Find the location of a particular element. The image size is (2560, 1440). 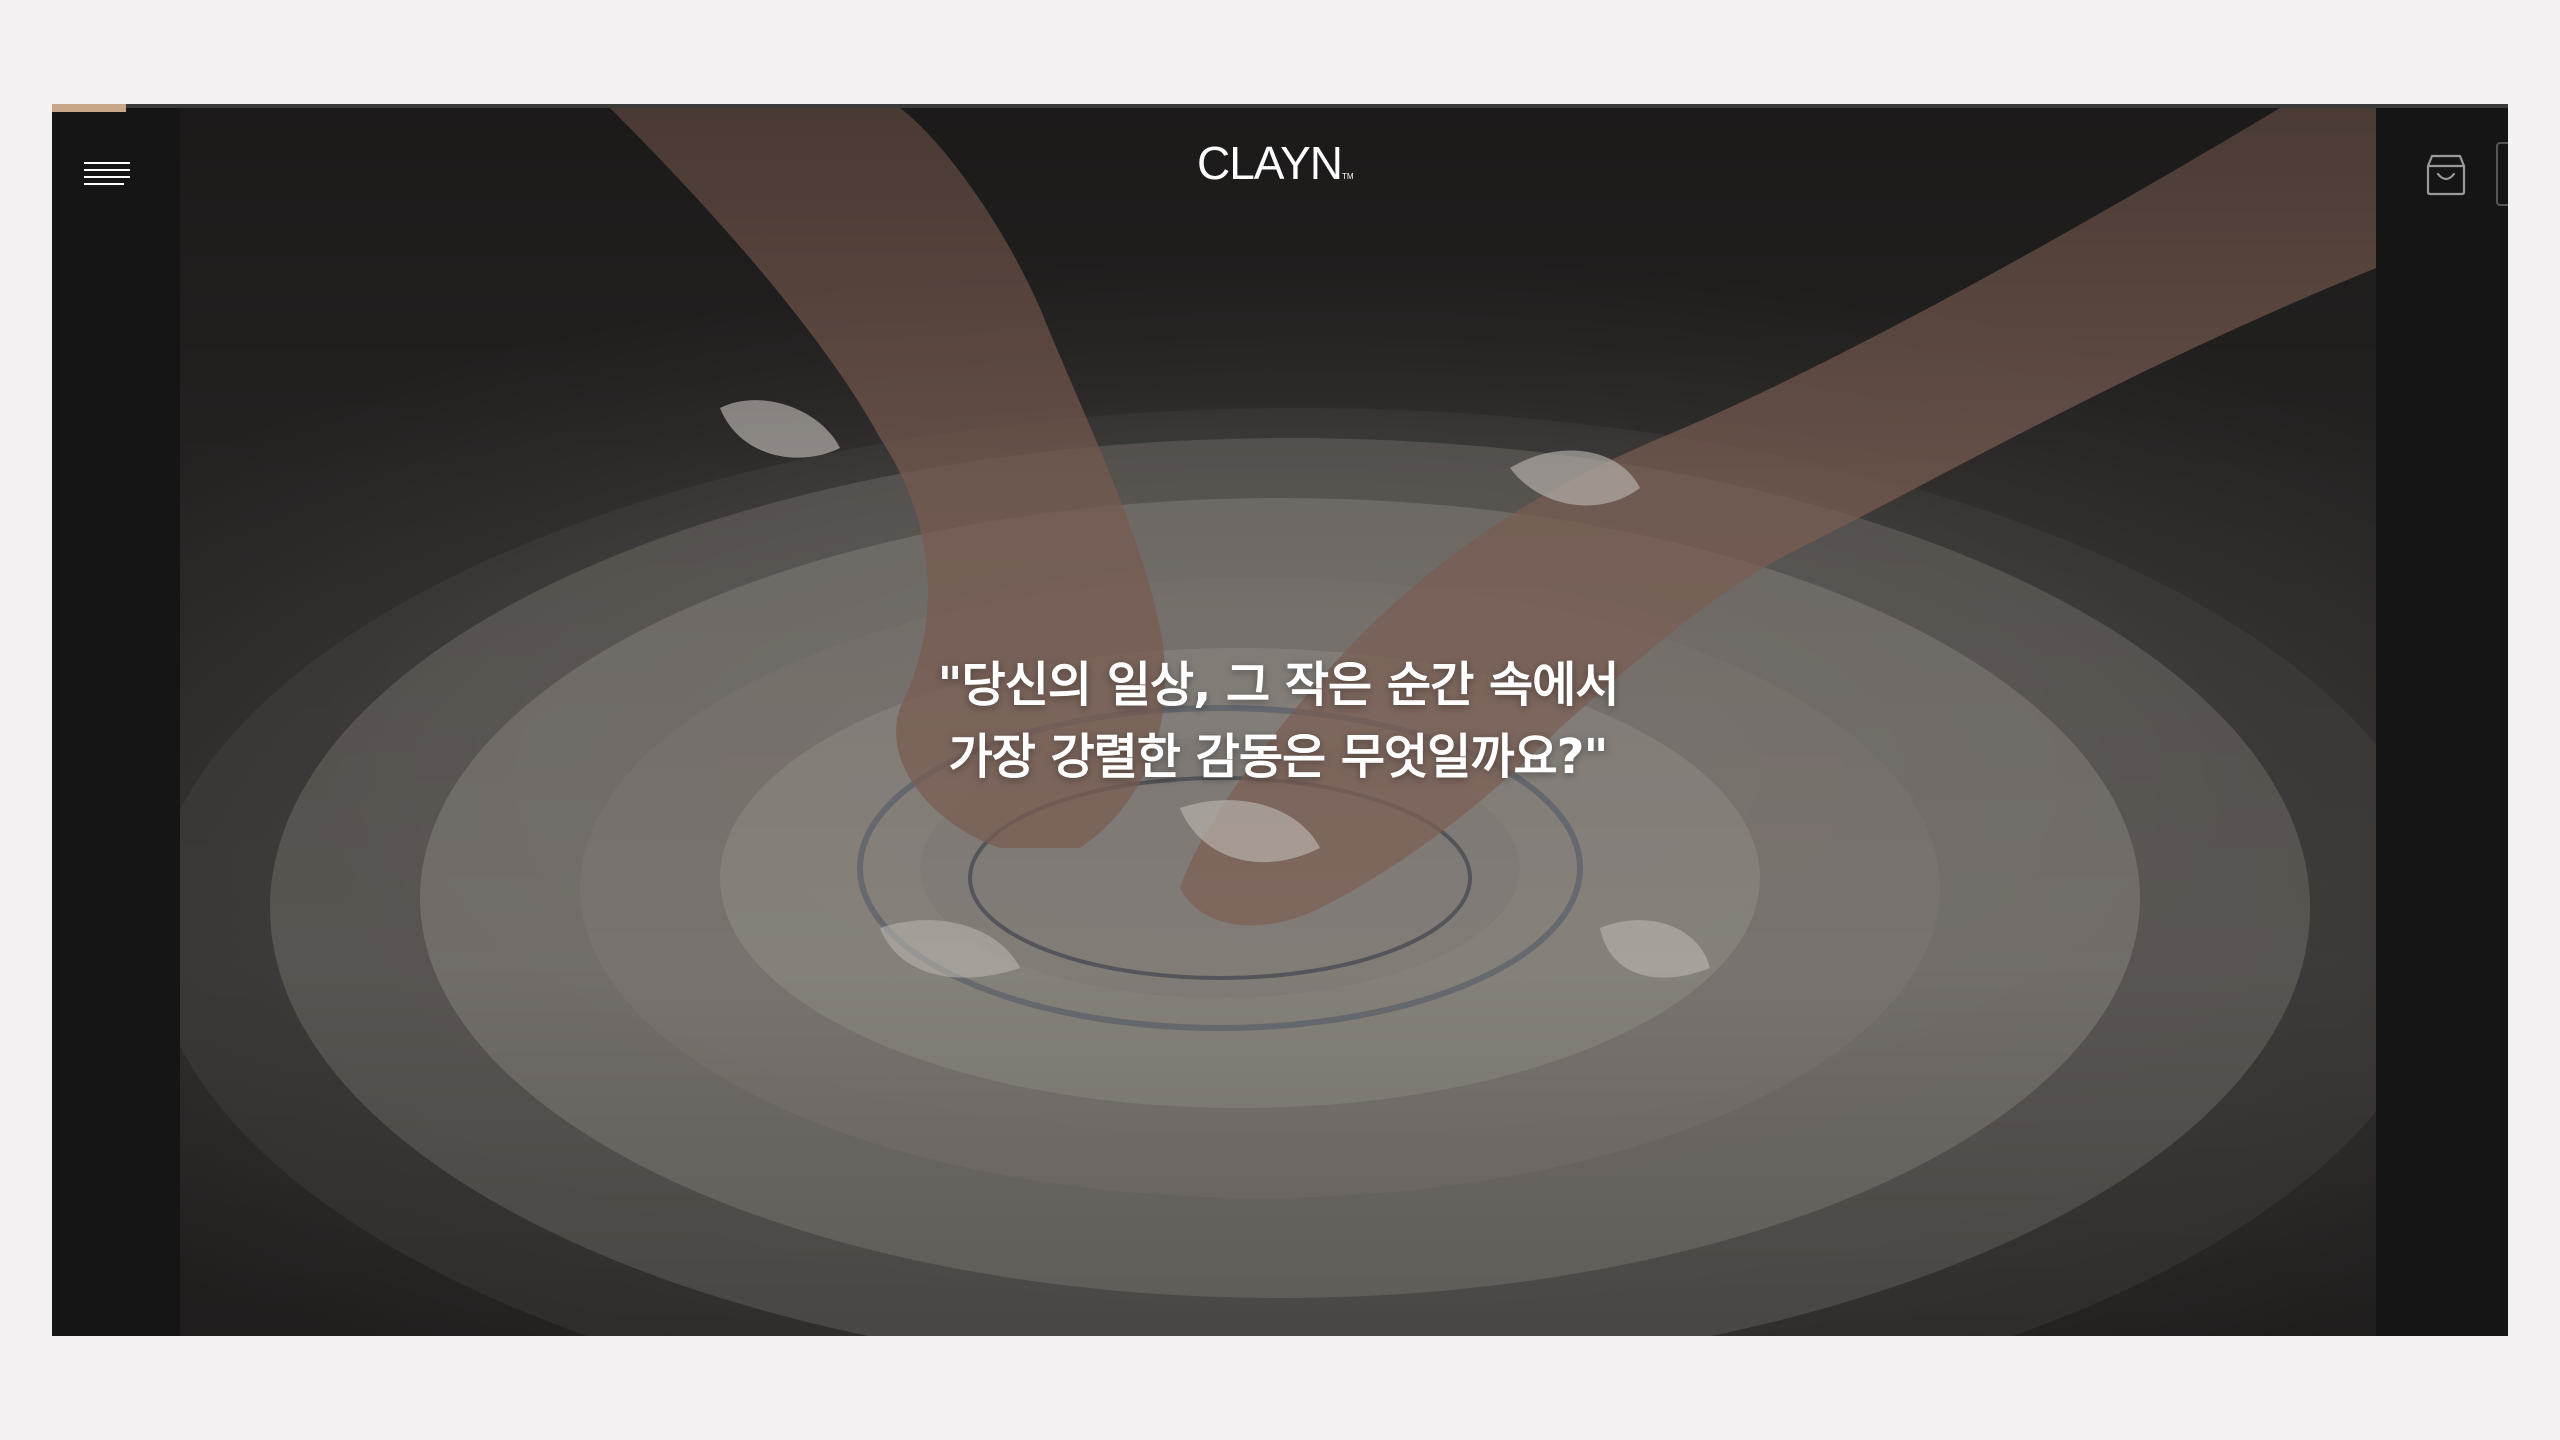

brand-logo: CLAYNTM is located at coordinates (1275, 163).